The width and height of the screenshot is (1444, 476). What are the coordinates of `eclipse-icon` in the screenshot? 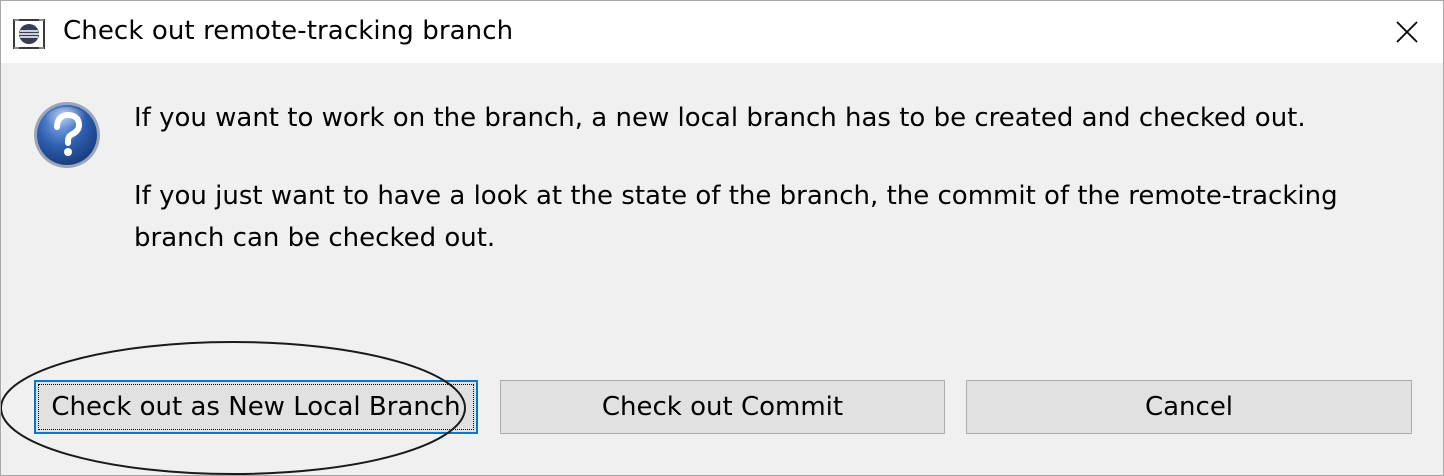 It's located at (29, 34).